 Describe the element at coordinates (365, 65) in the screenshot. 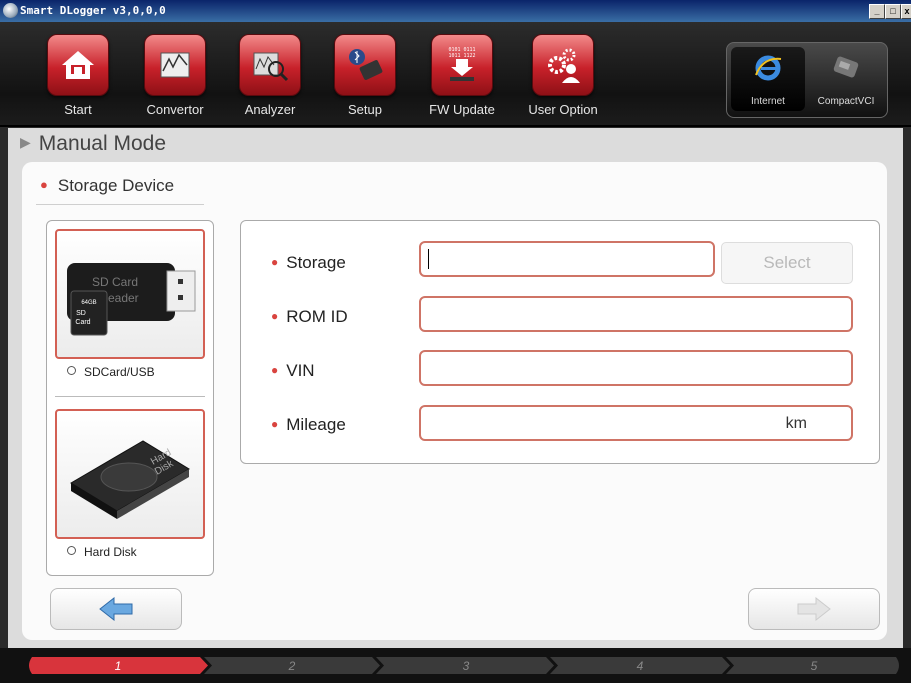

I see `setup-icon` at that location.